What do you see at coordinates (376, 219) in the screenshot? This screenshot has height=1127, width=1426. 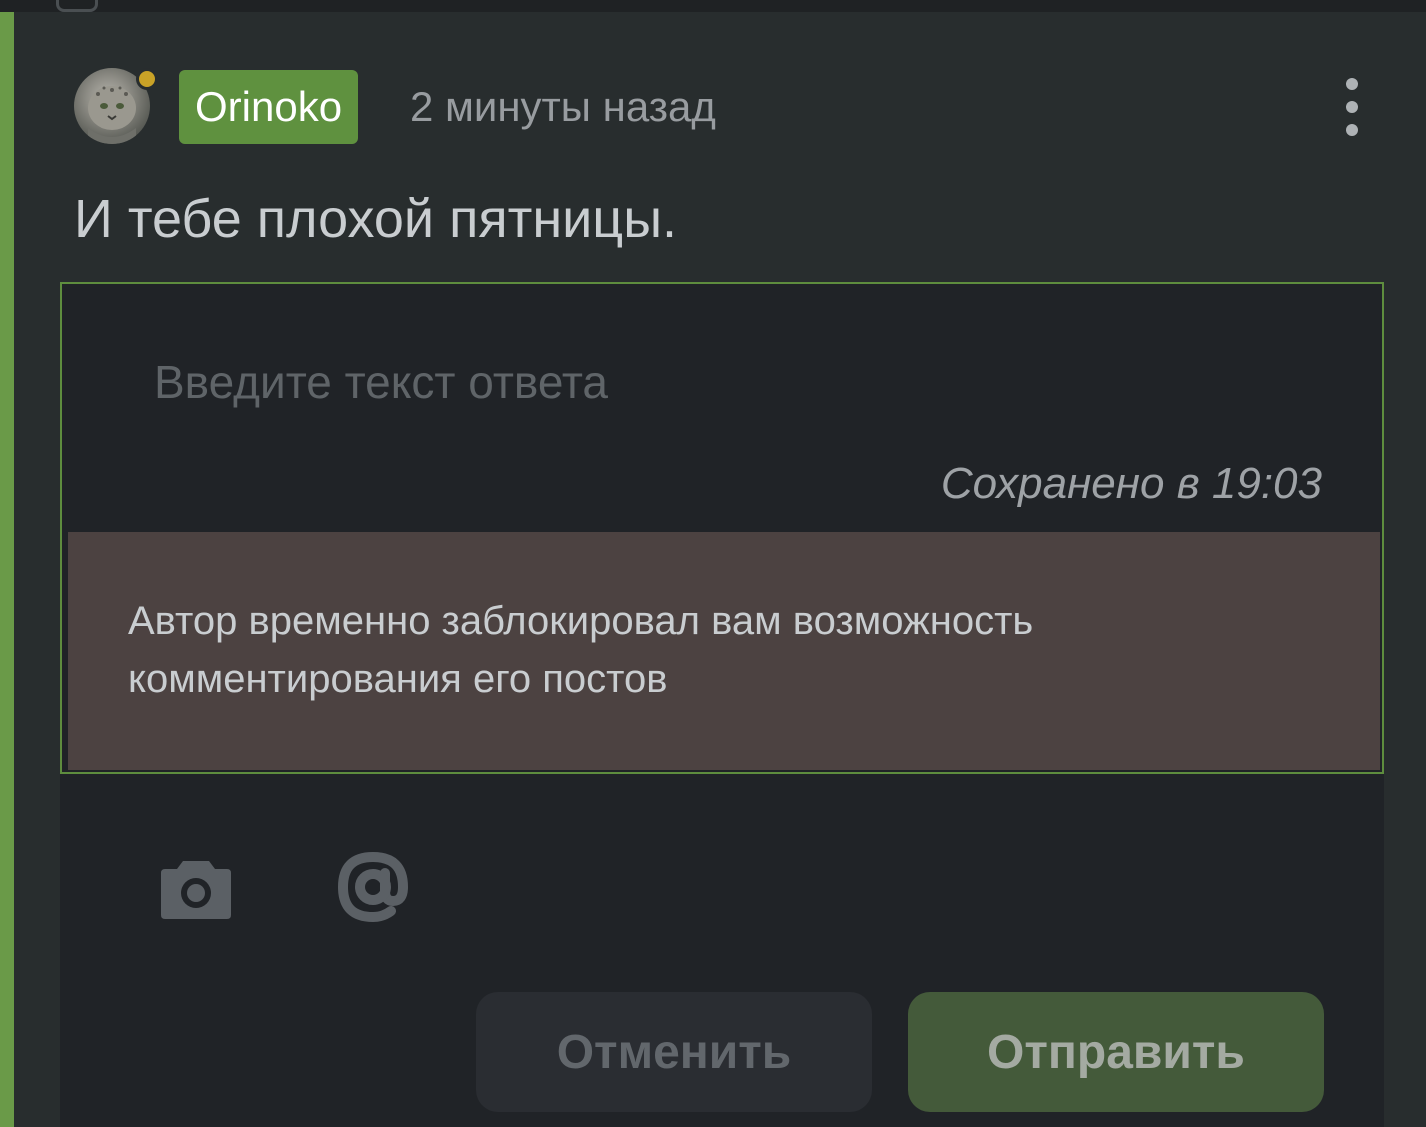 I see `comment-text: И тебе плохой пятницы.` at bounding box center [376, 219].